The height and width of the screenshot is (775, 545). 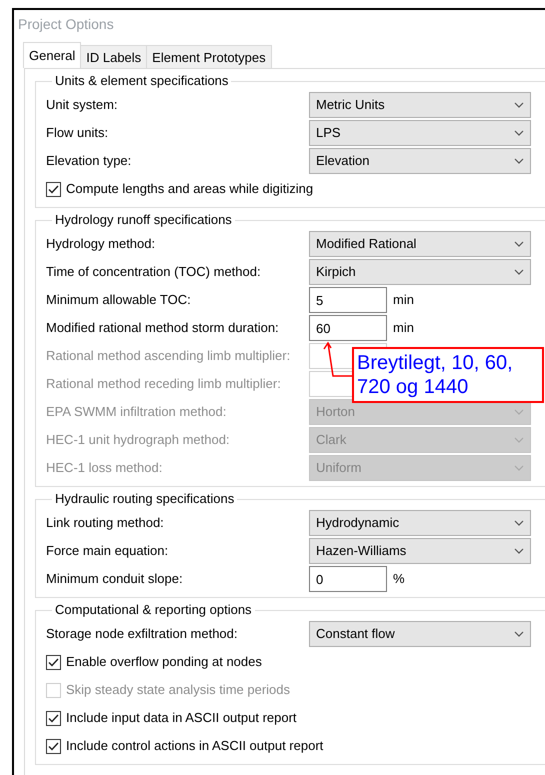 What do you see at coordinates (164, 662) in the screenshot?
I see `checkbox-label: Enable overflow ponding at nodes` at bounding box center [164, 662].